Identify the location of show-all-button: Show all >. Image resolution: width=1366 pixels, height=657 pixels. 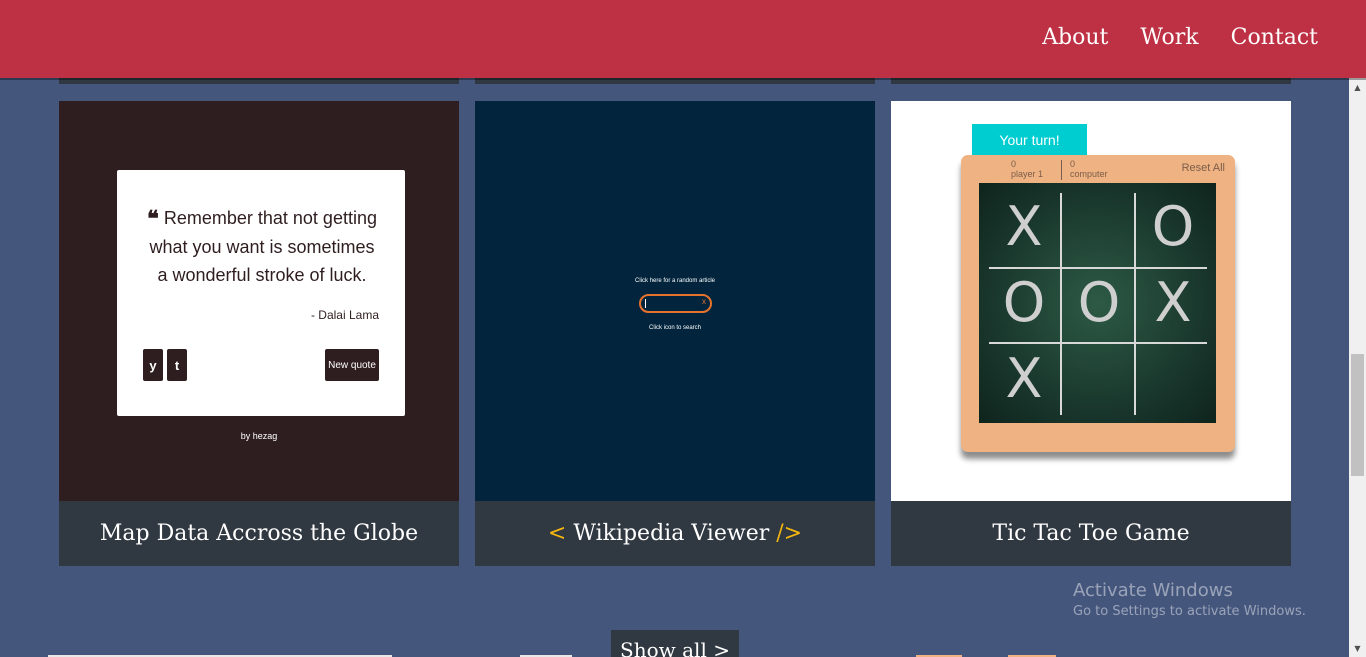
(675, 643).